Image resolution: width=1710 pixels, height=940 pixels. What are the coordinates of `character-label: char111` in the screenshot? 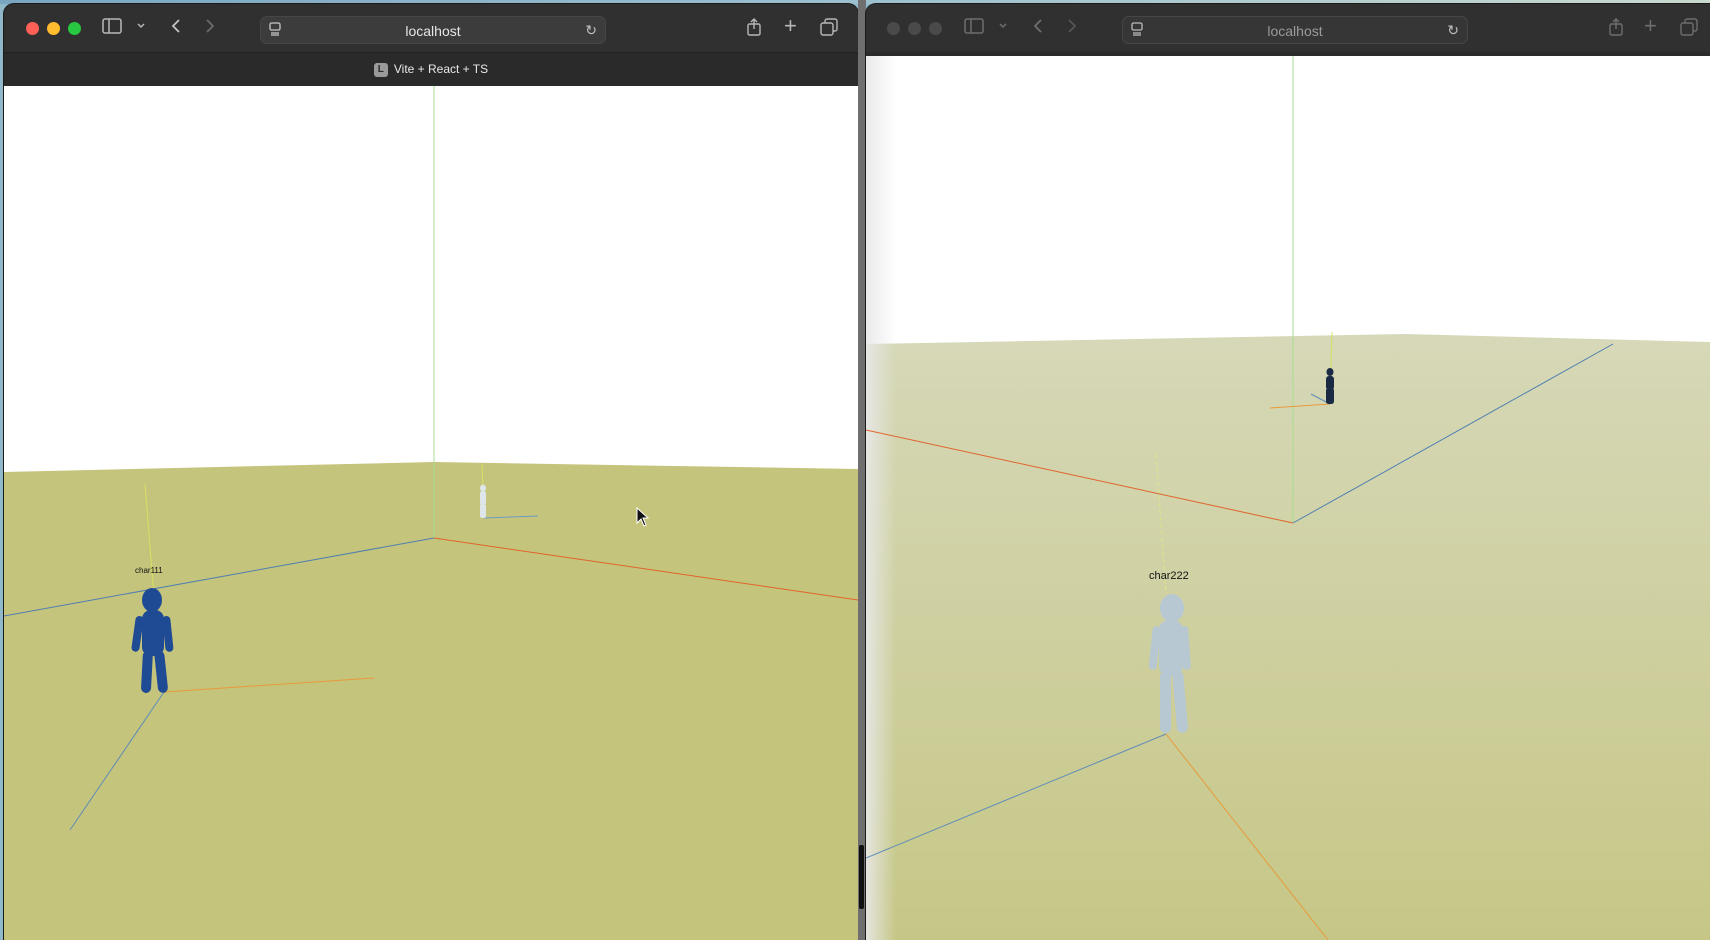 It's located at (149, 570).